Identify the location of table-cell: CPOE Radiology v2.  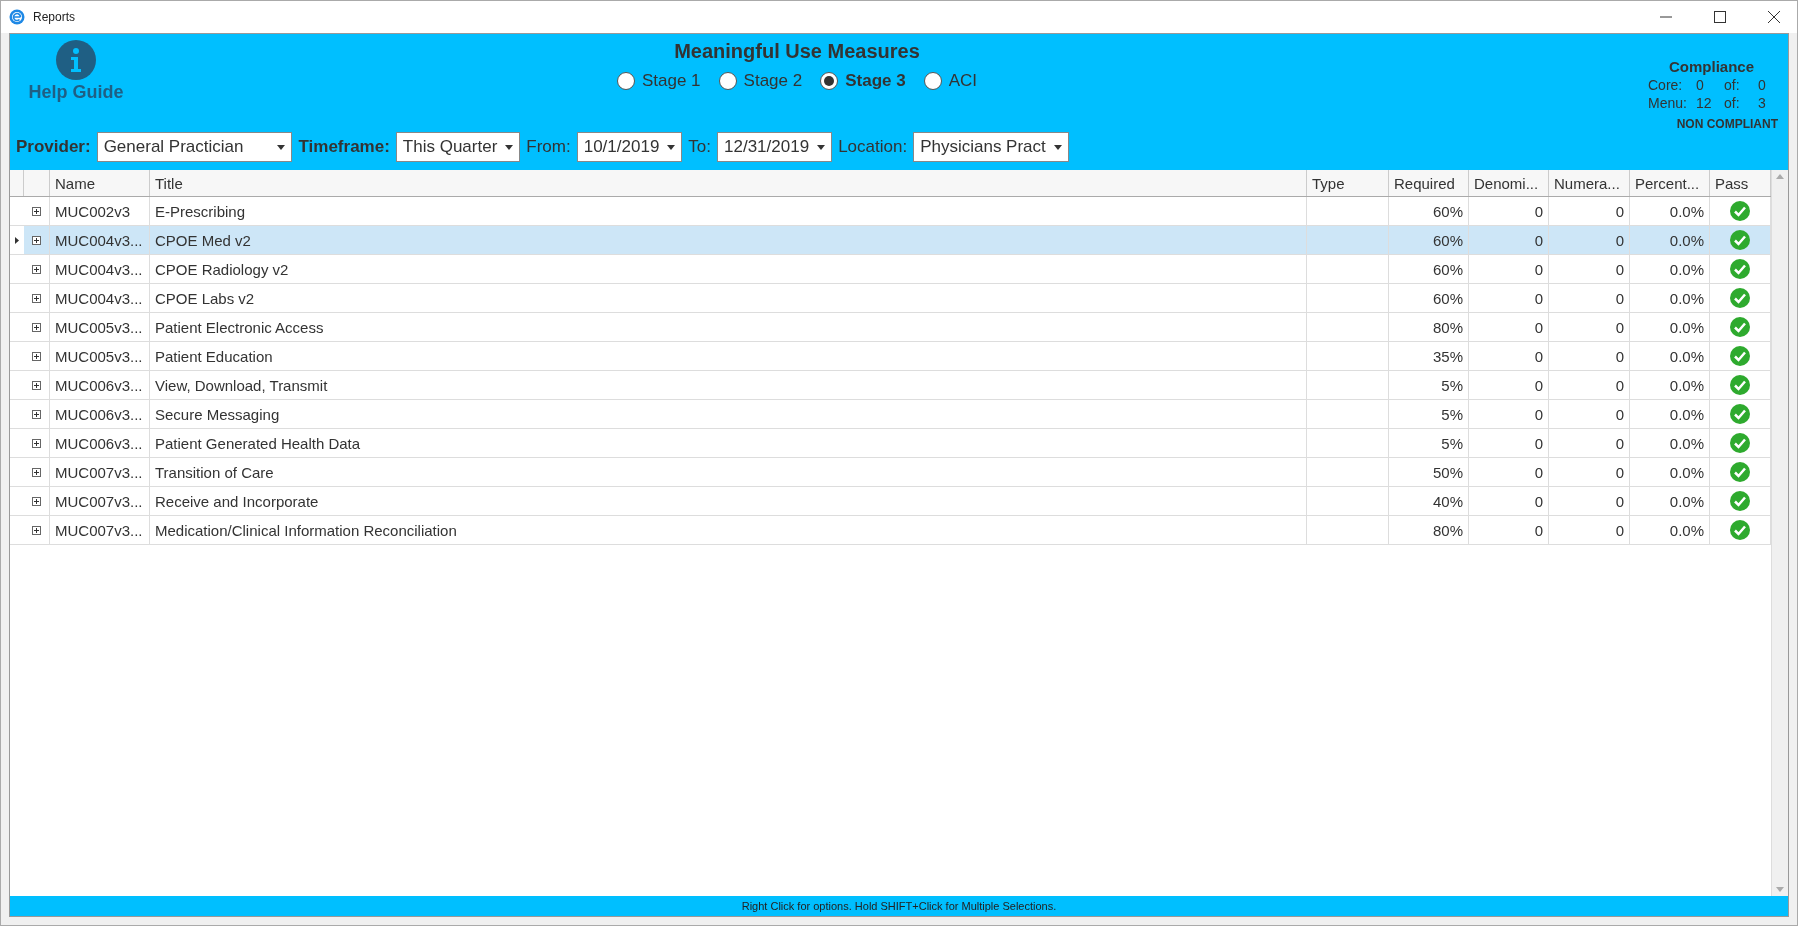
(728, 269).